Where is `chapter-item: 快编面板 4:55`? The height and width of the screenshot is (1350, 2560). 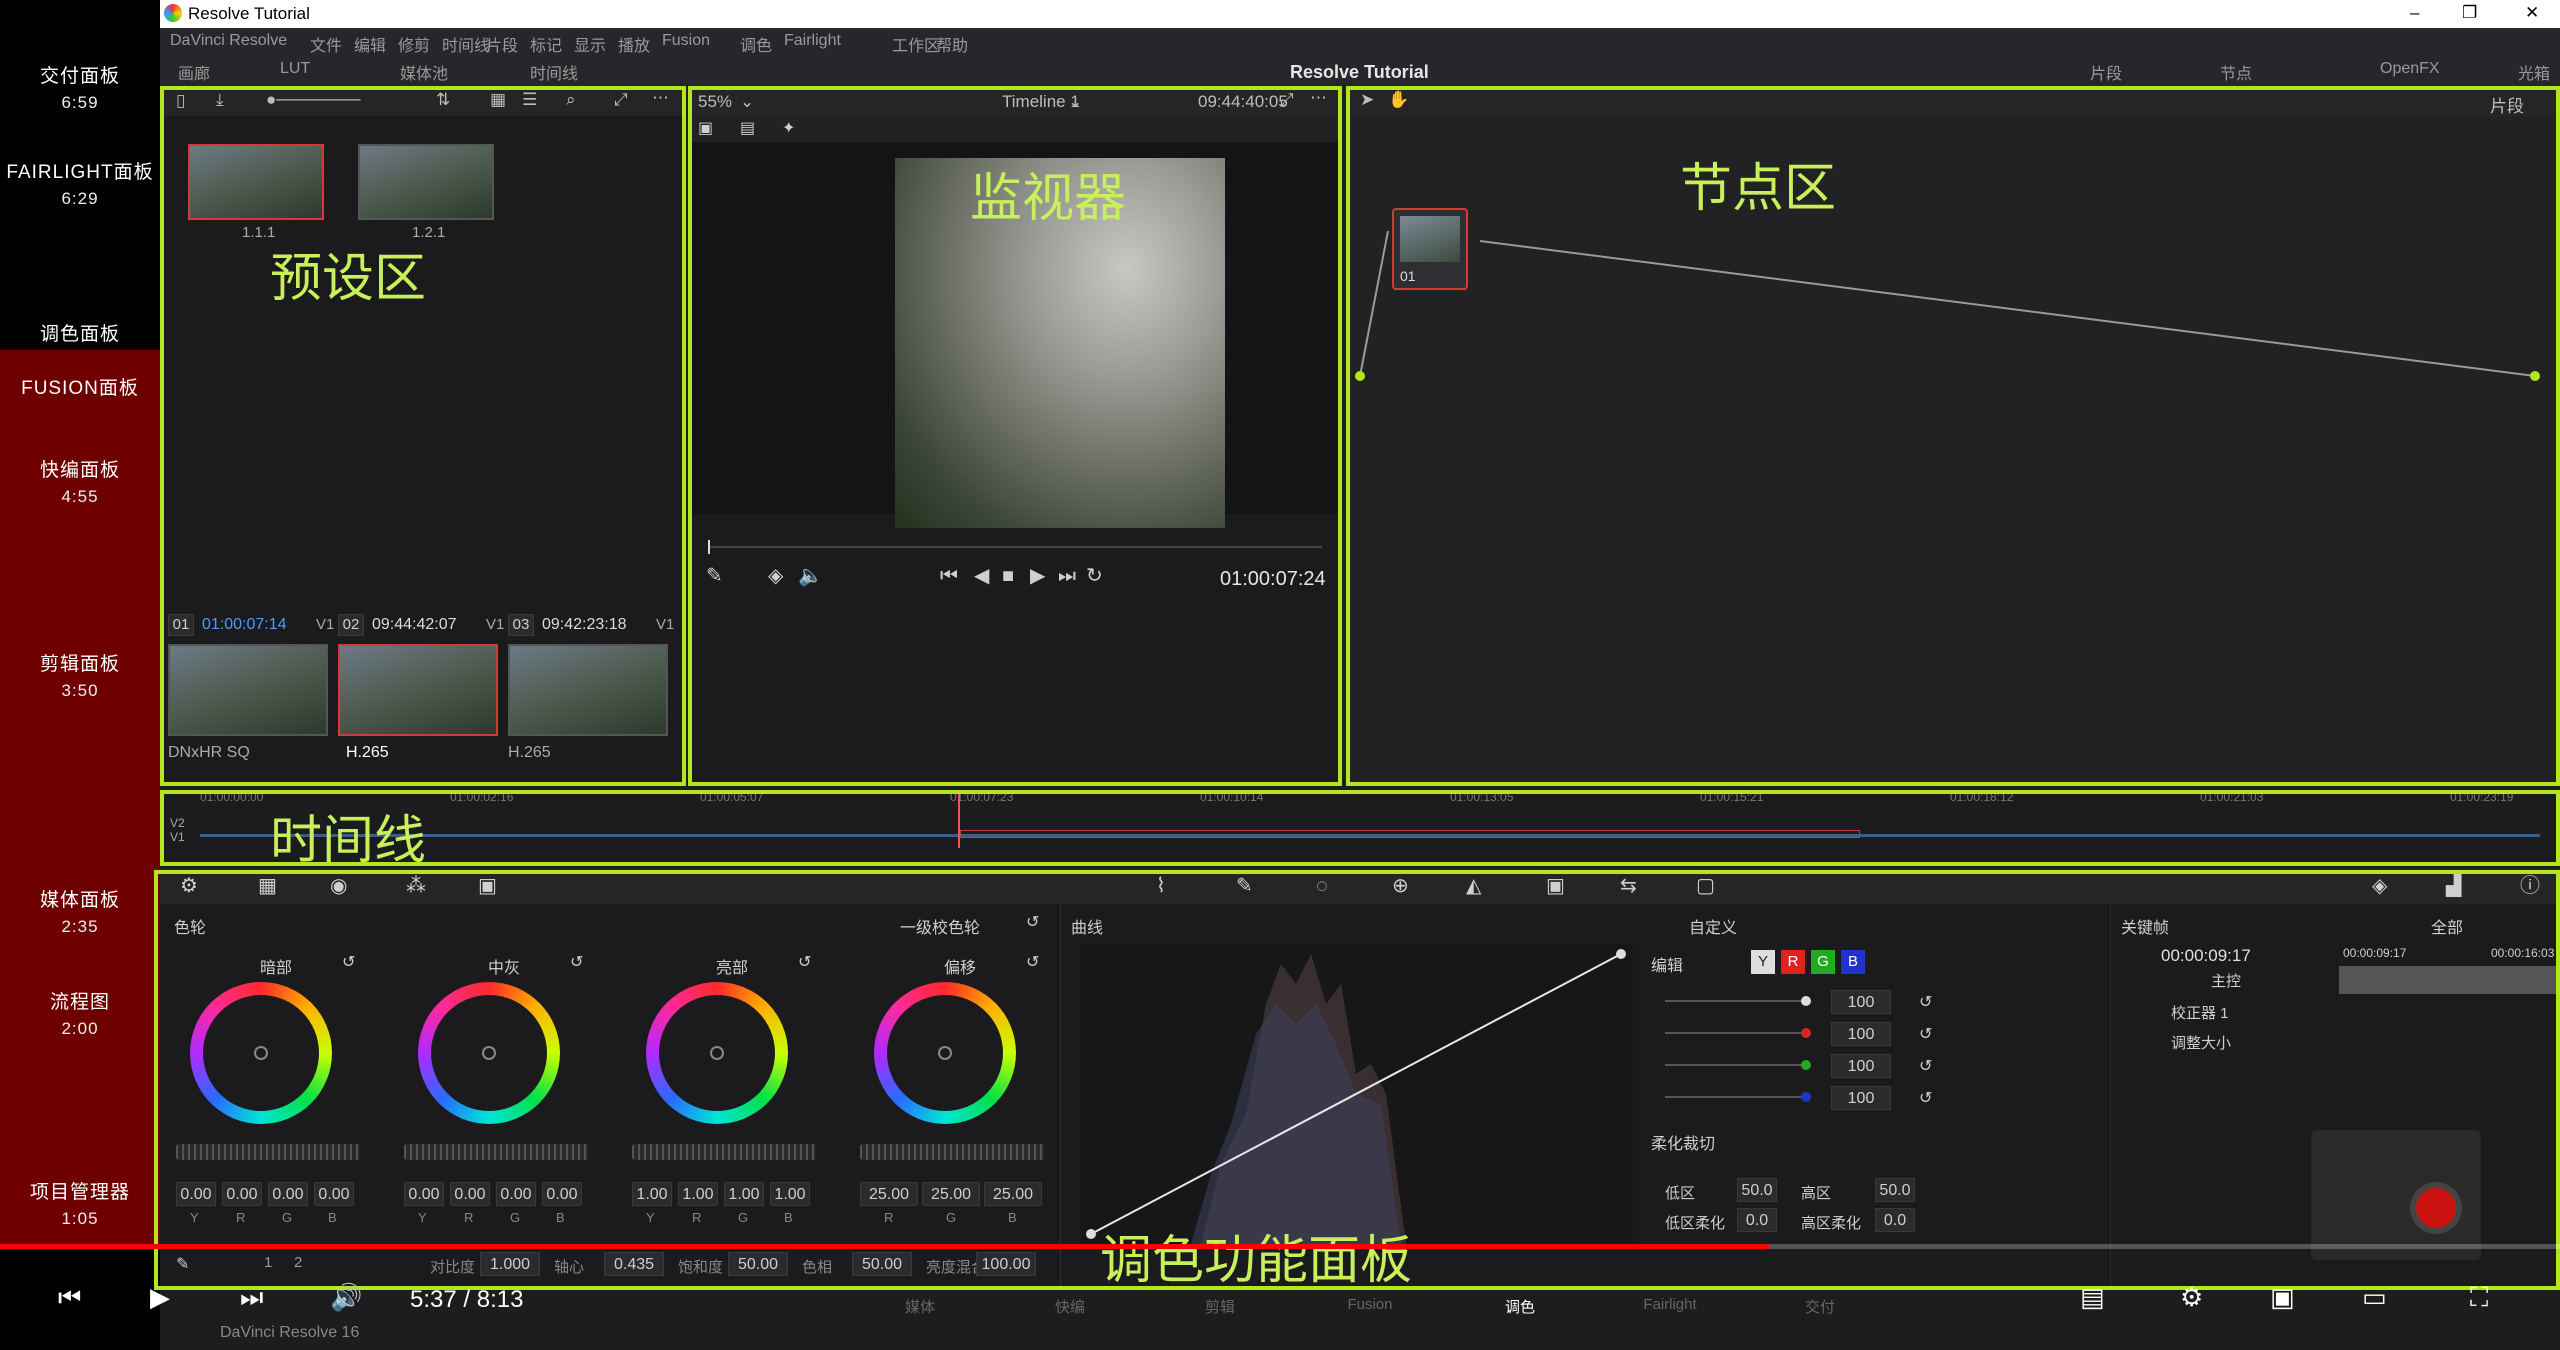
chapter-item: 快编面板 4:55 is located at coordinates (80, 484).